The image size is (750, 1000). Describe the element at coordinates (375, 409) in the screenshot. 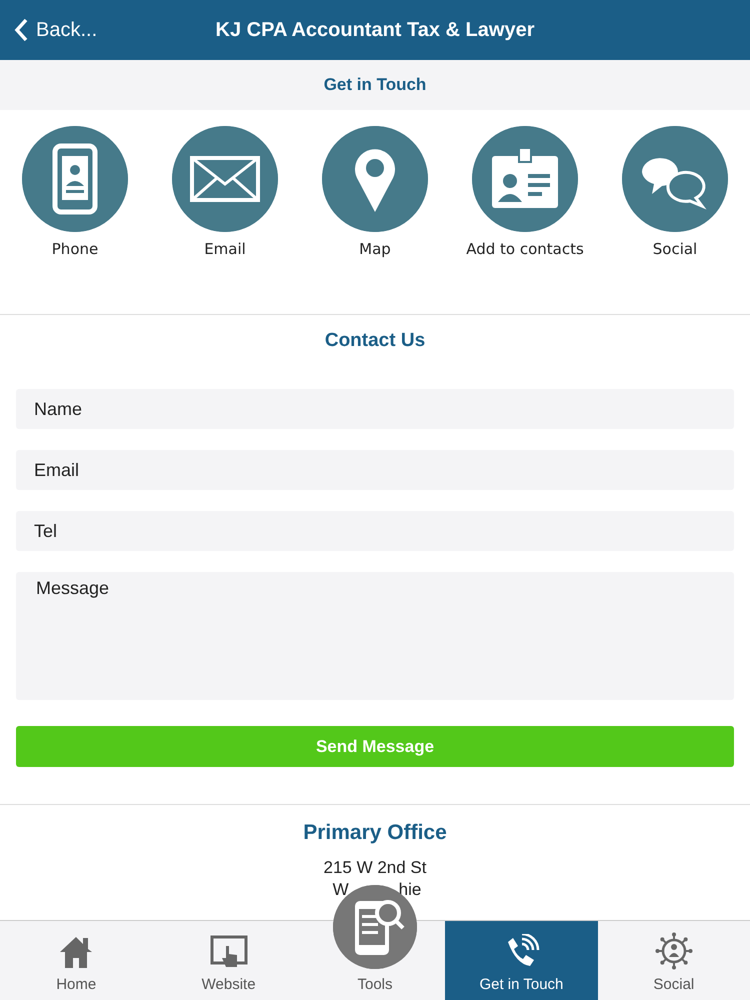

I see `input-field: Name` at that location.